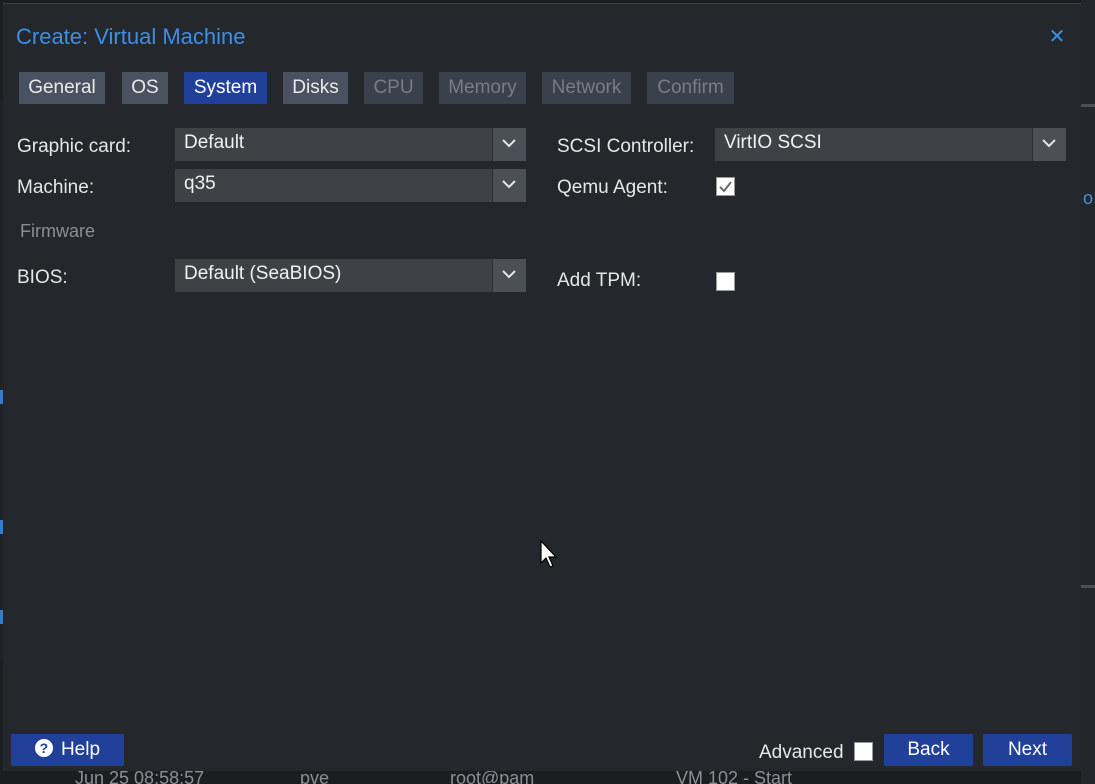  Describe the element at coordinates (773, 142) in the screenshot. I see `scsi-controller-value: VirtIO SCSI` at that location.